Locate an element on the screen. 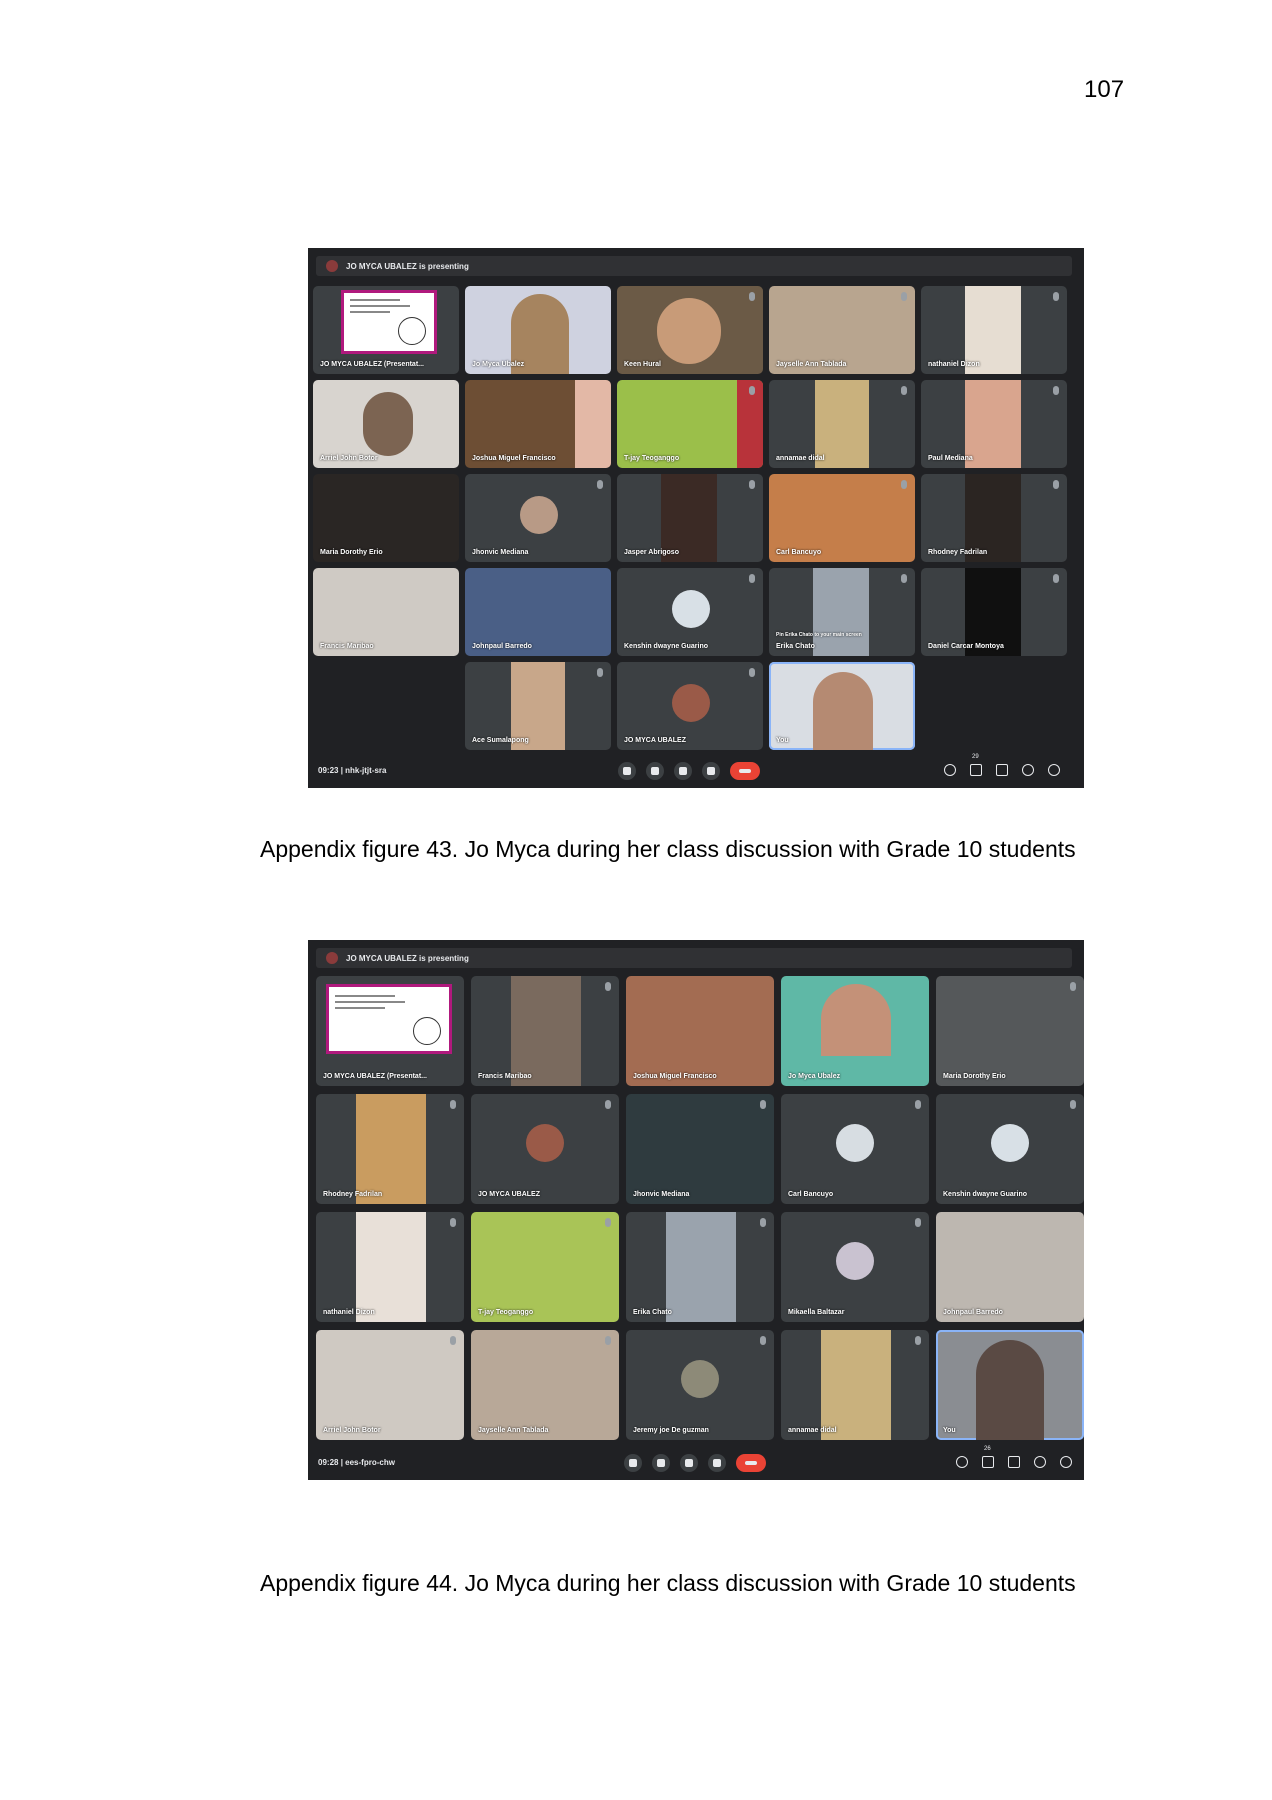  meeting-toolbar: 09:23 | nhk-jtjt-sra 29 is located at coordinates (696, 771).